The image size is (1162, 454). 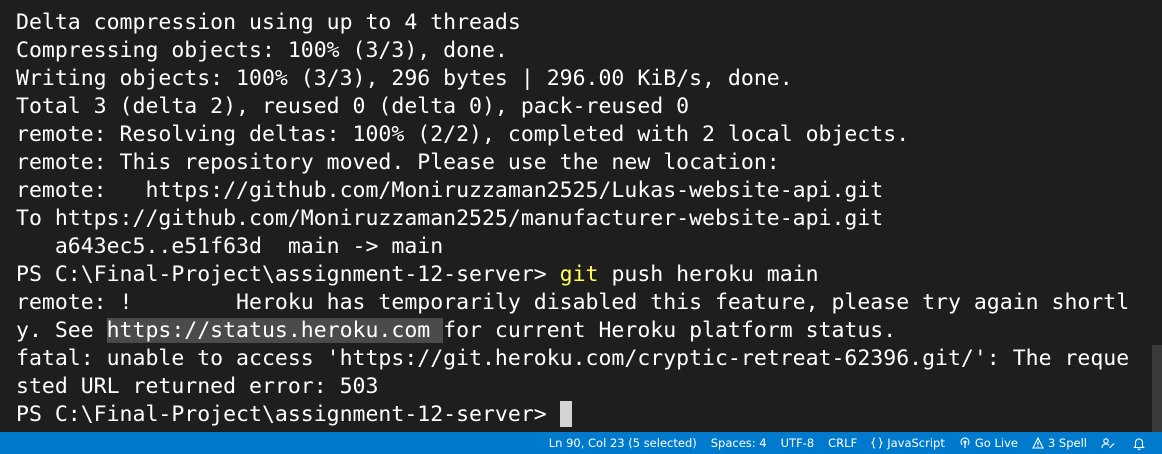 What do you see at coordinates (230, 246) in the screenshot?
I see `output-line: a643ec5..e51f63d main -> main` at bounding box center [230, 246].